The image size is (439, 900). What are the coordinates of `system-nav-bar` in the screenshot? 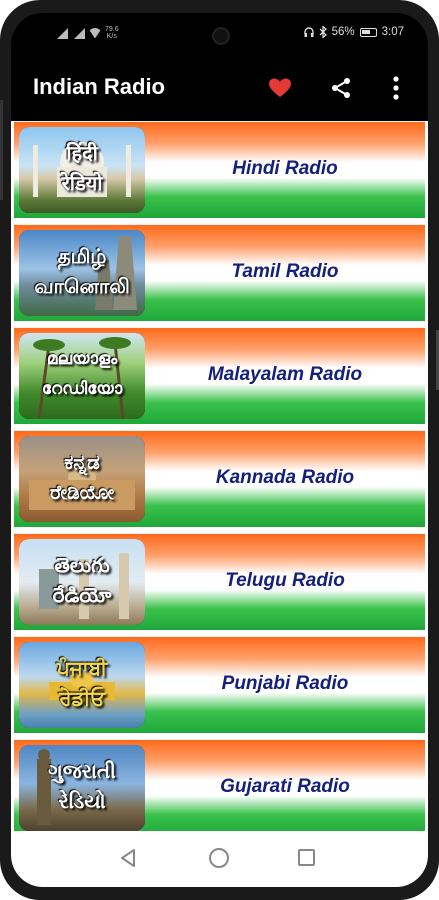 It's located at (219, 859).